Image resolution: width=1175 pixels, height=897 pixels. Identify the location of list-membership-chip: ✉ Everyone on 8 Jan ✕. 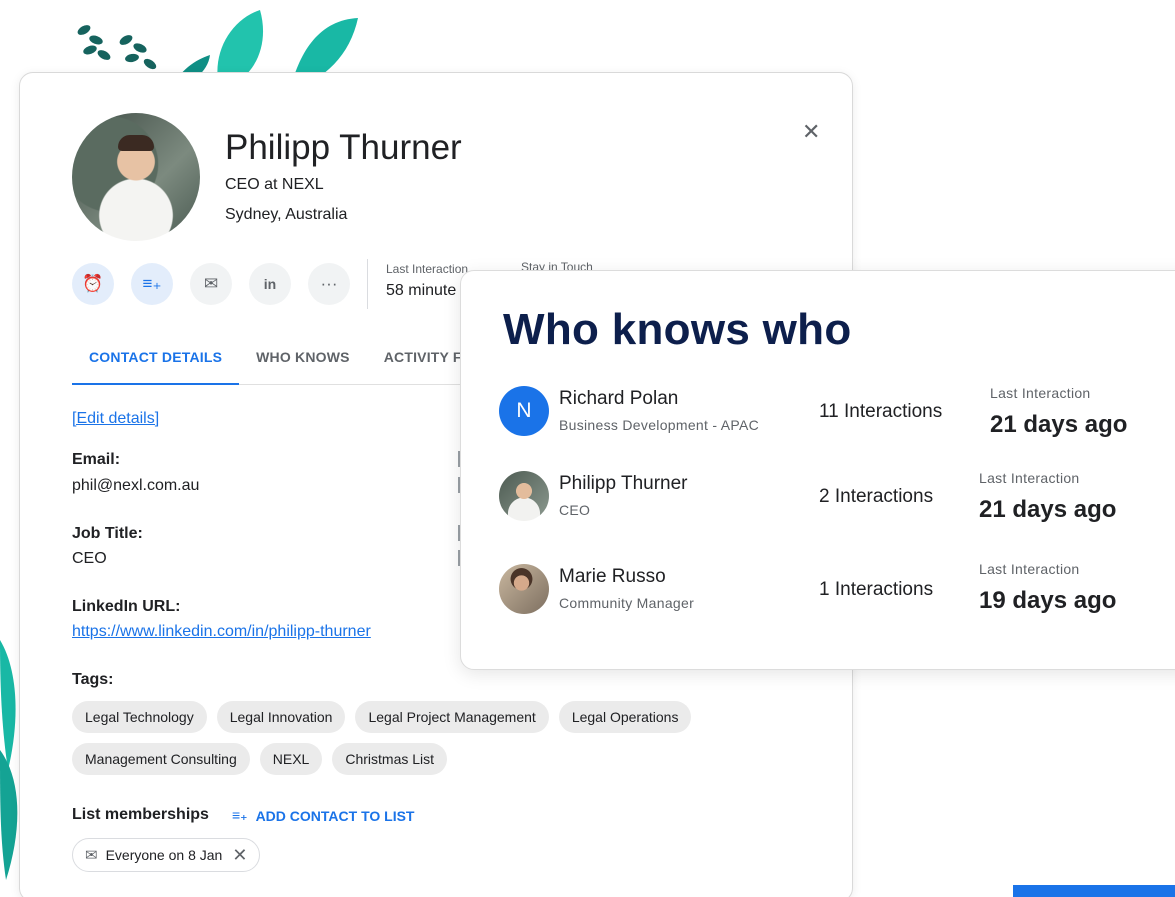
(166, 855).